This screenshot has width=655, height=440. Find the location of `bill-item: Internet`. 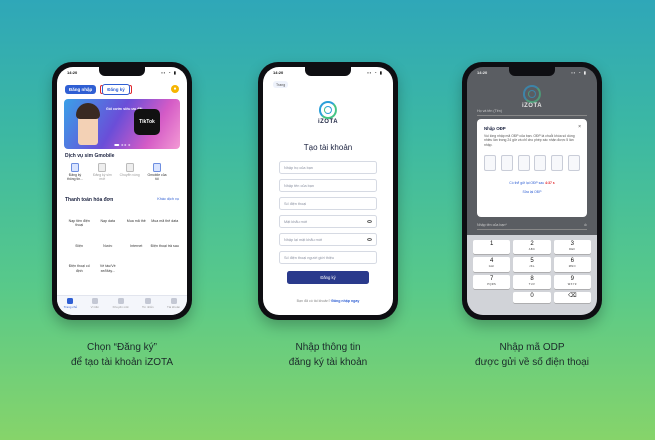

bill-item: Internet is located at coordinates (136, 246).